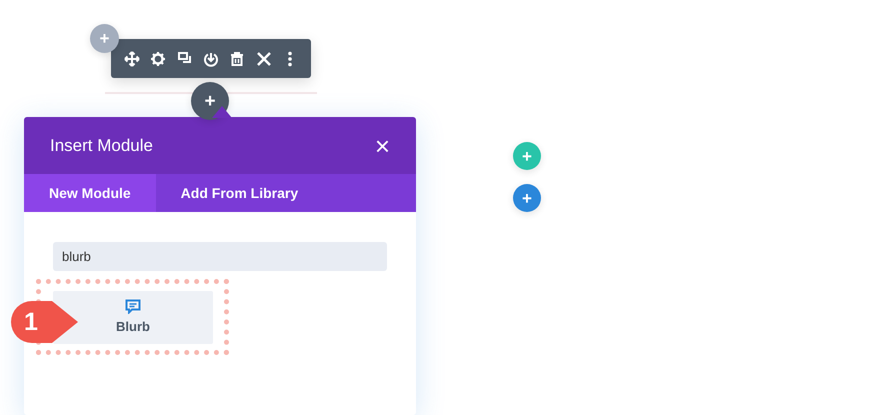 Image resolution: width=880 pixels, height=415 pixels. I want to click on tab: New Module, so click(90, 193).